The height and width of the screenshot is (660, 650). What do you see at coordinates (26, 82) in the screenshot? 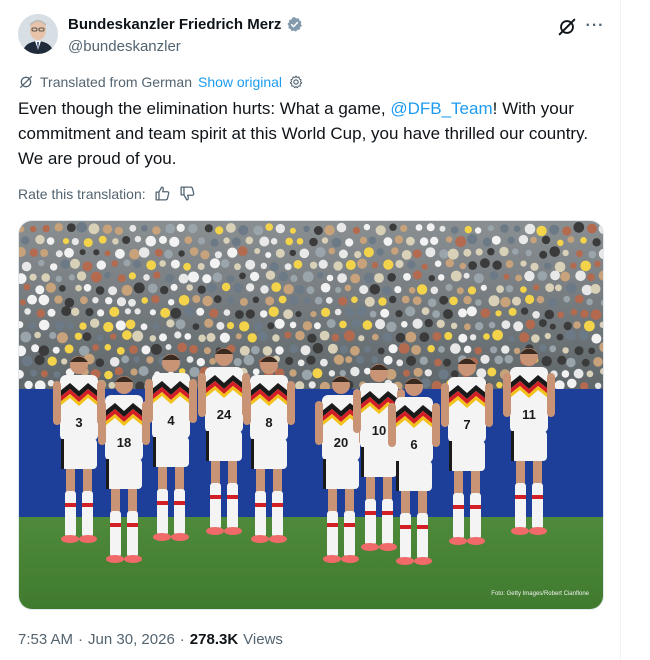
I see `translate-icon` at bounding box center [26, 82].